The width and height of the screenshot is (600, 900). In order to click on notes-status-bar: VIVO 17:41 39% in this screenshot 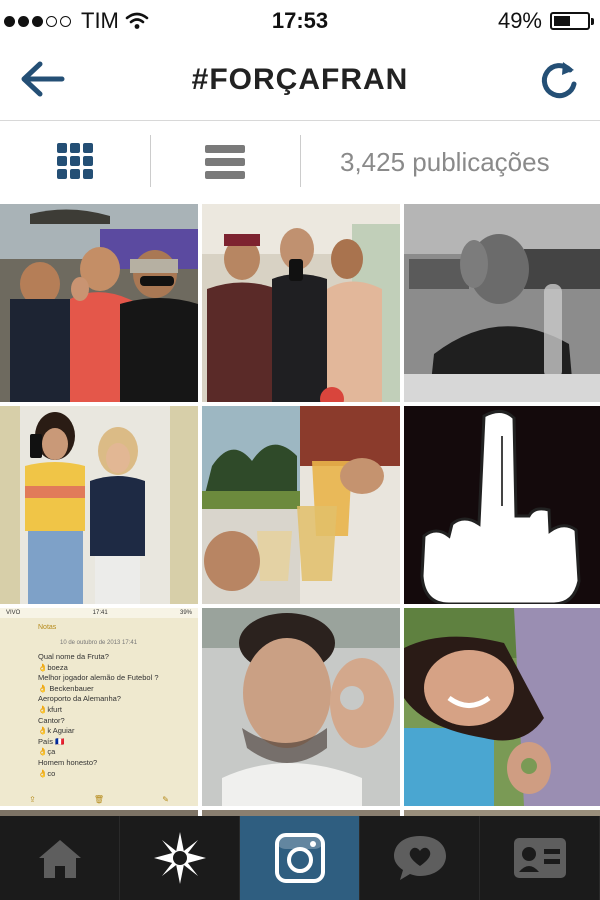, I will do `click(99, 613)`.